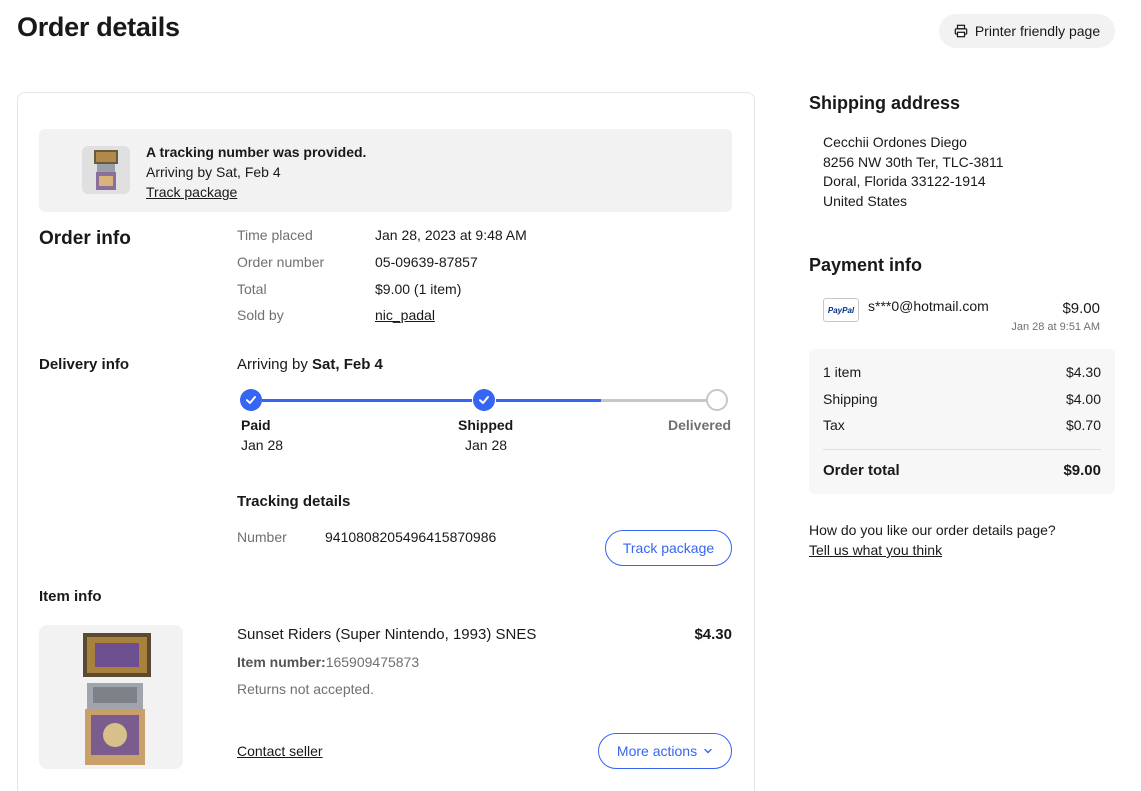  I want to click on step-shipped-label: Shipped, so click(486, 425).